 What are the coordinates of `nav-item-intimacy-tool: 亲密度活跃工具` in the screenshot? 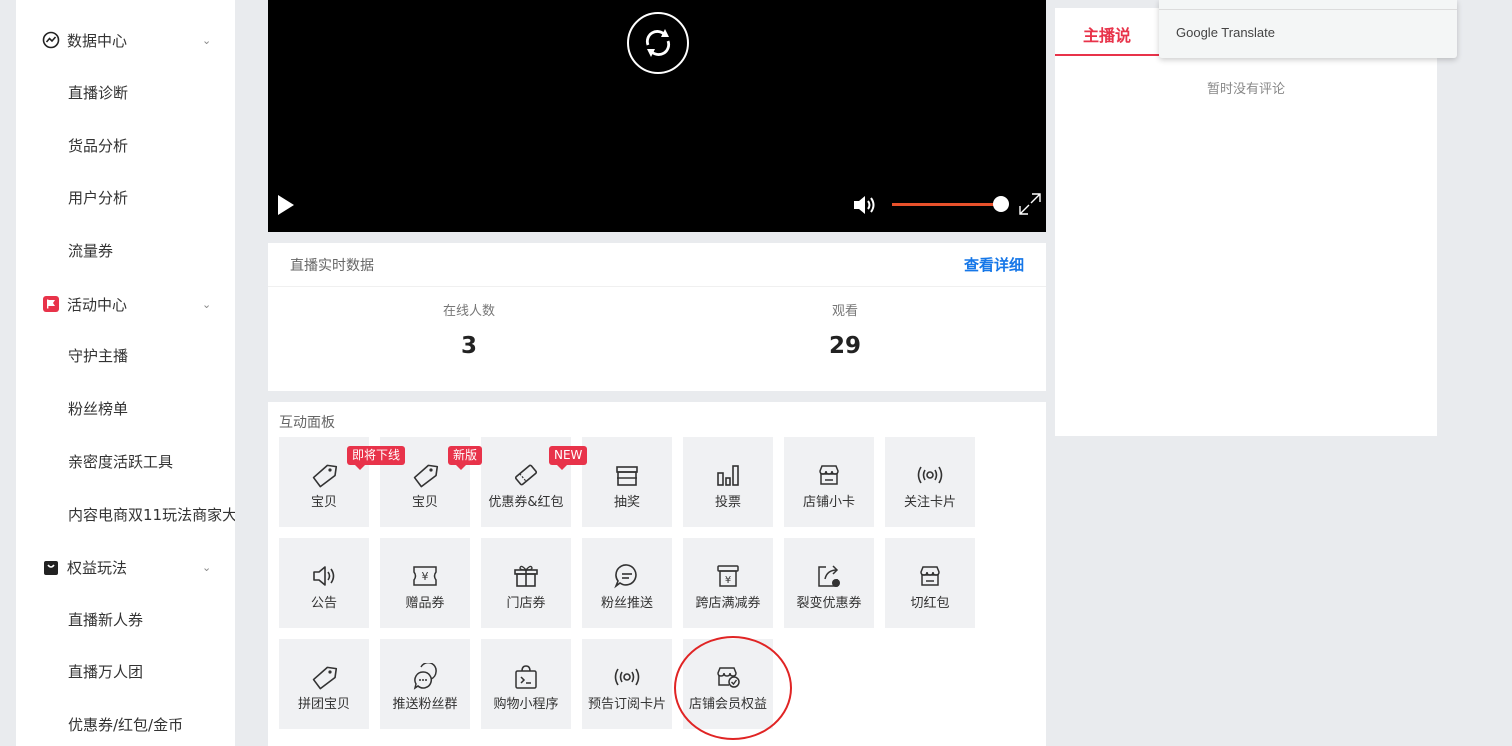 It's located at (120, 462).